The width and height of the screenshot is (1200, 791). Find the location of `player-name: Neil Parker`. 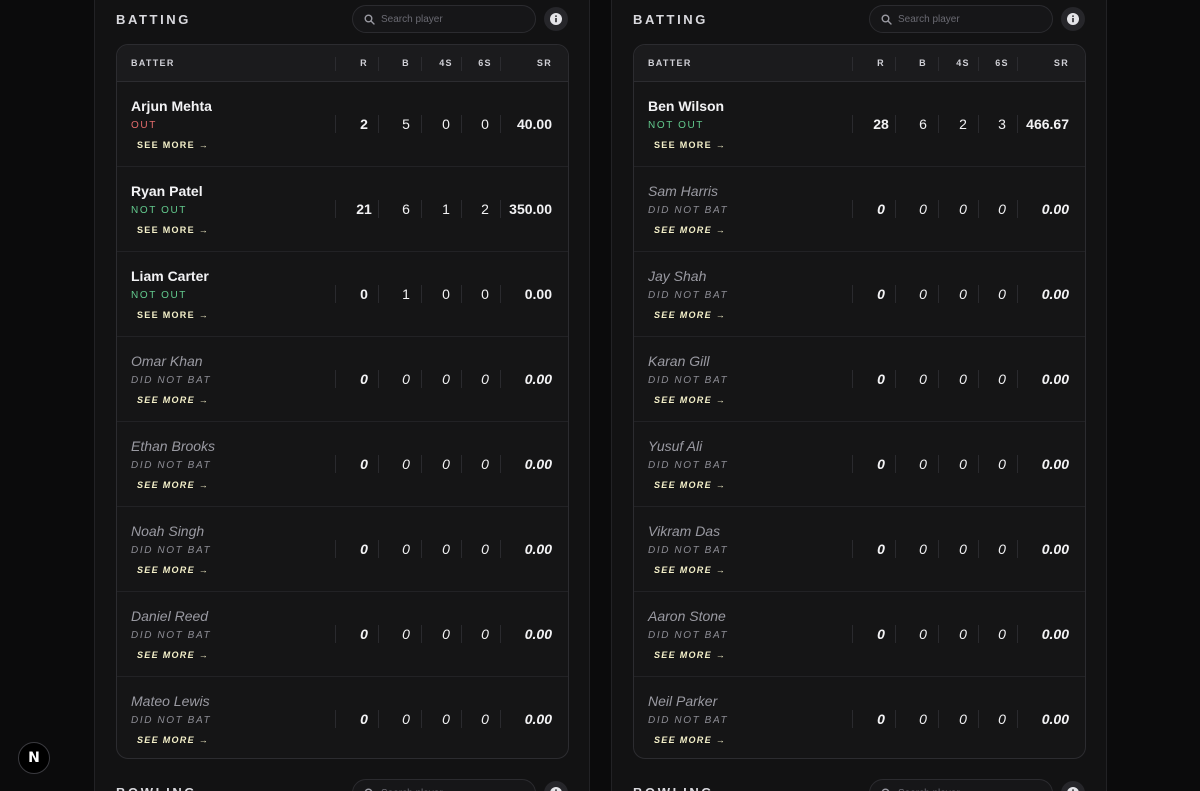

player-name: Neil Parker is located at coordinates (682, 701).